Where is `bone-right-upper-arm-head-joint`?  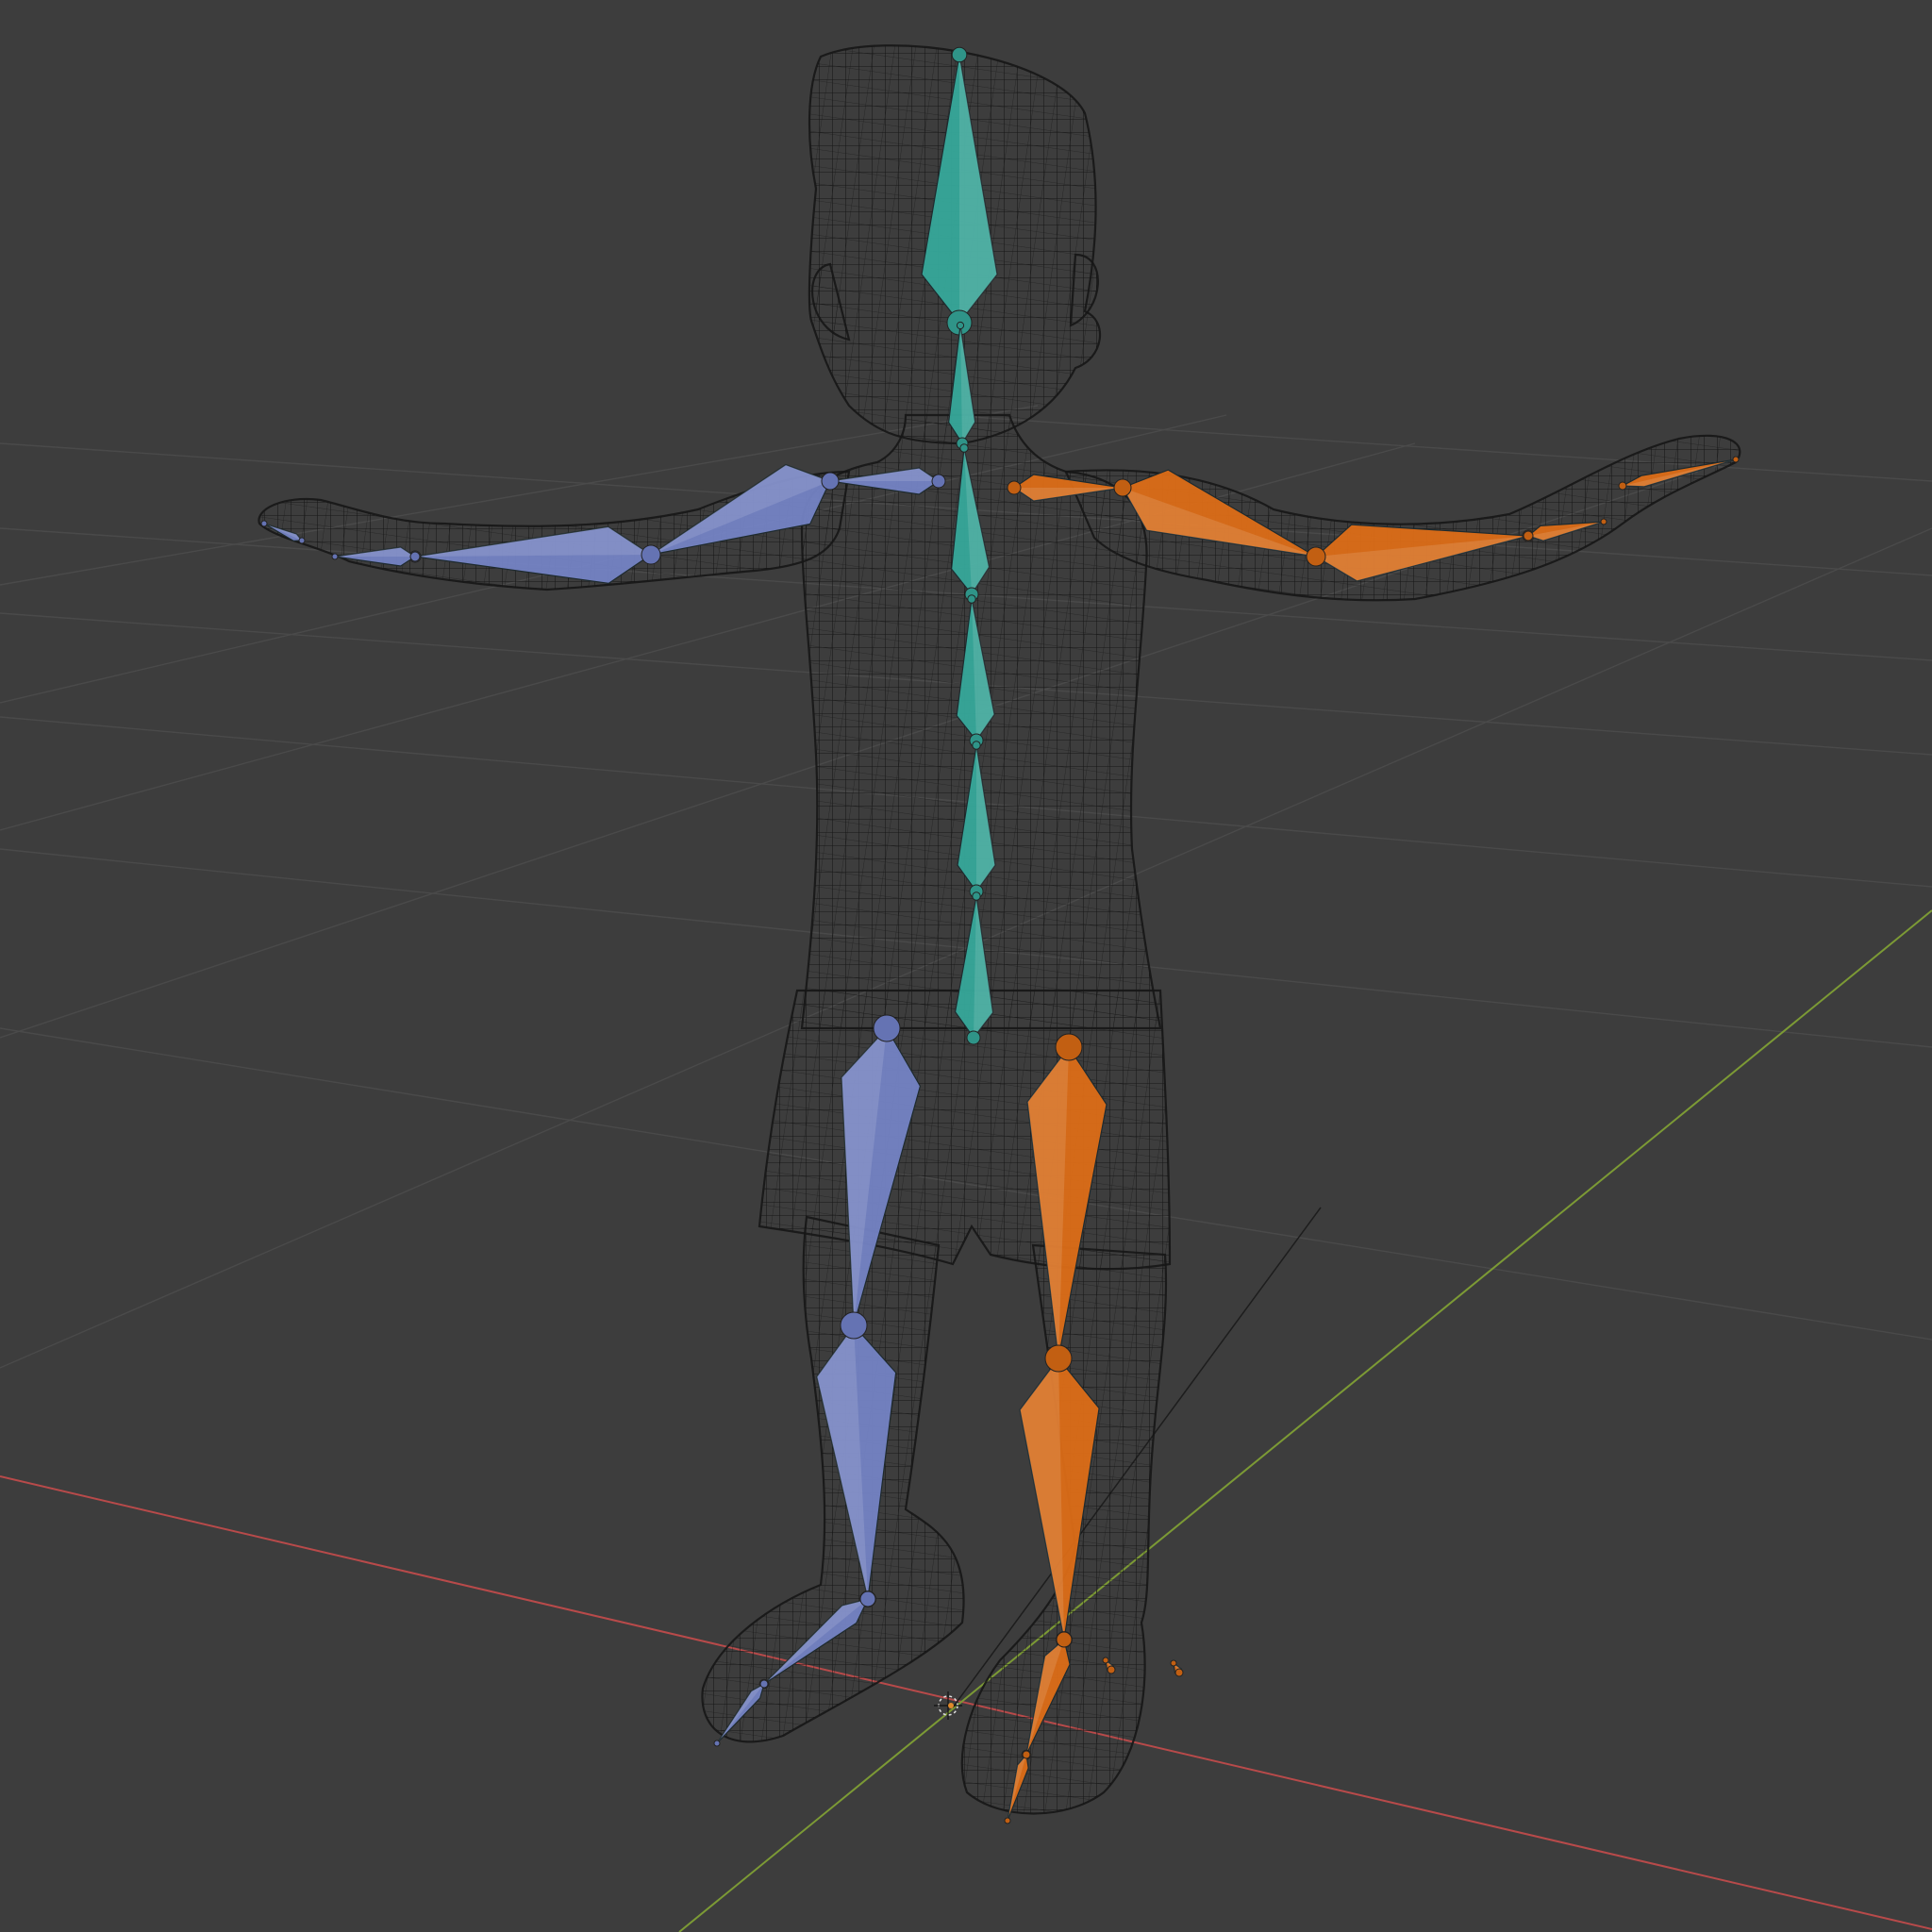 bone-right-upper-arm-head-joint is located at coordinates (1123, 488).